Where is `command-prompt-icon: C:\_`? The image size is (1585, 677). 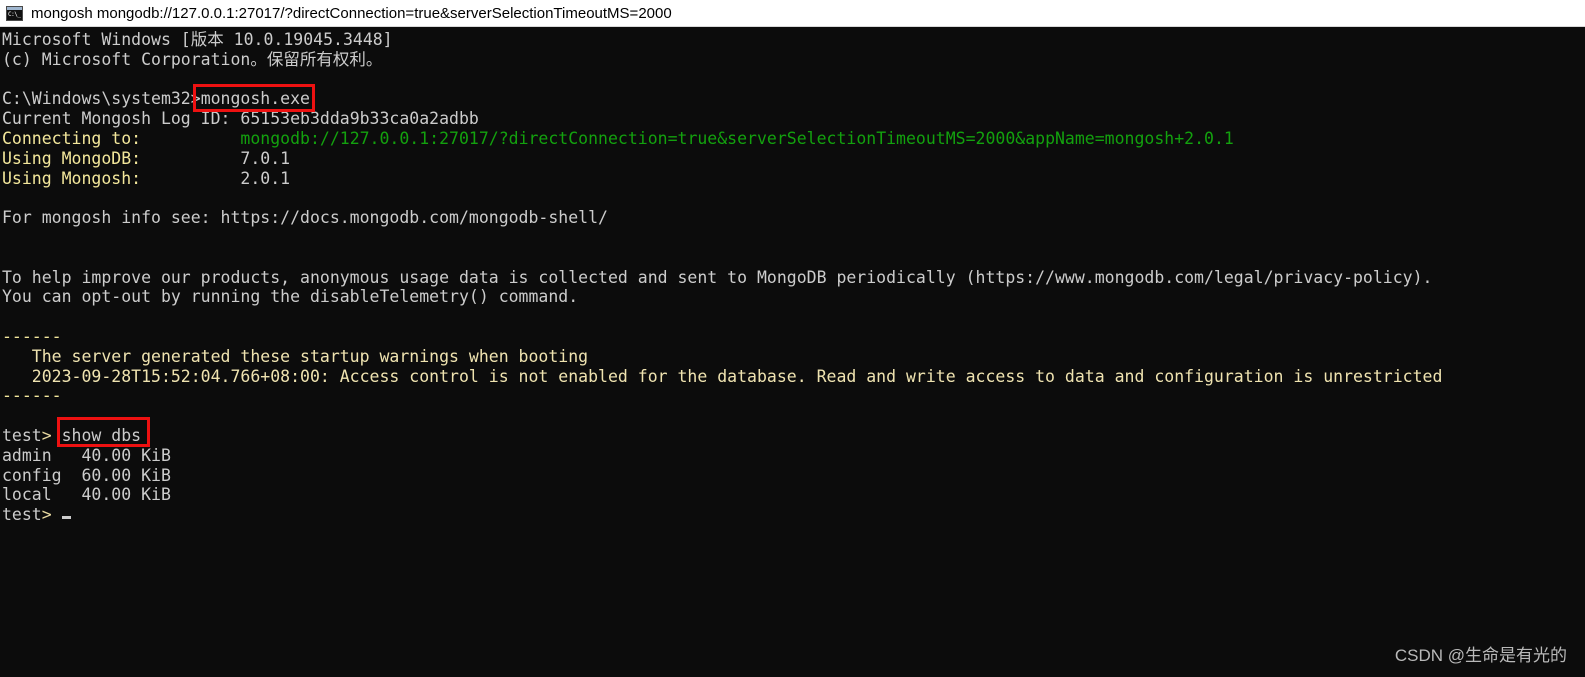 command-prompt-icon: C:\_ is located at coordinates (14, 13).